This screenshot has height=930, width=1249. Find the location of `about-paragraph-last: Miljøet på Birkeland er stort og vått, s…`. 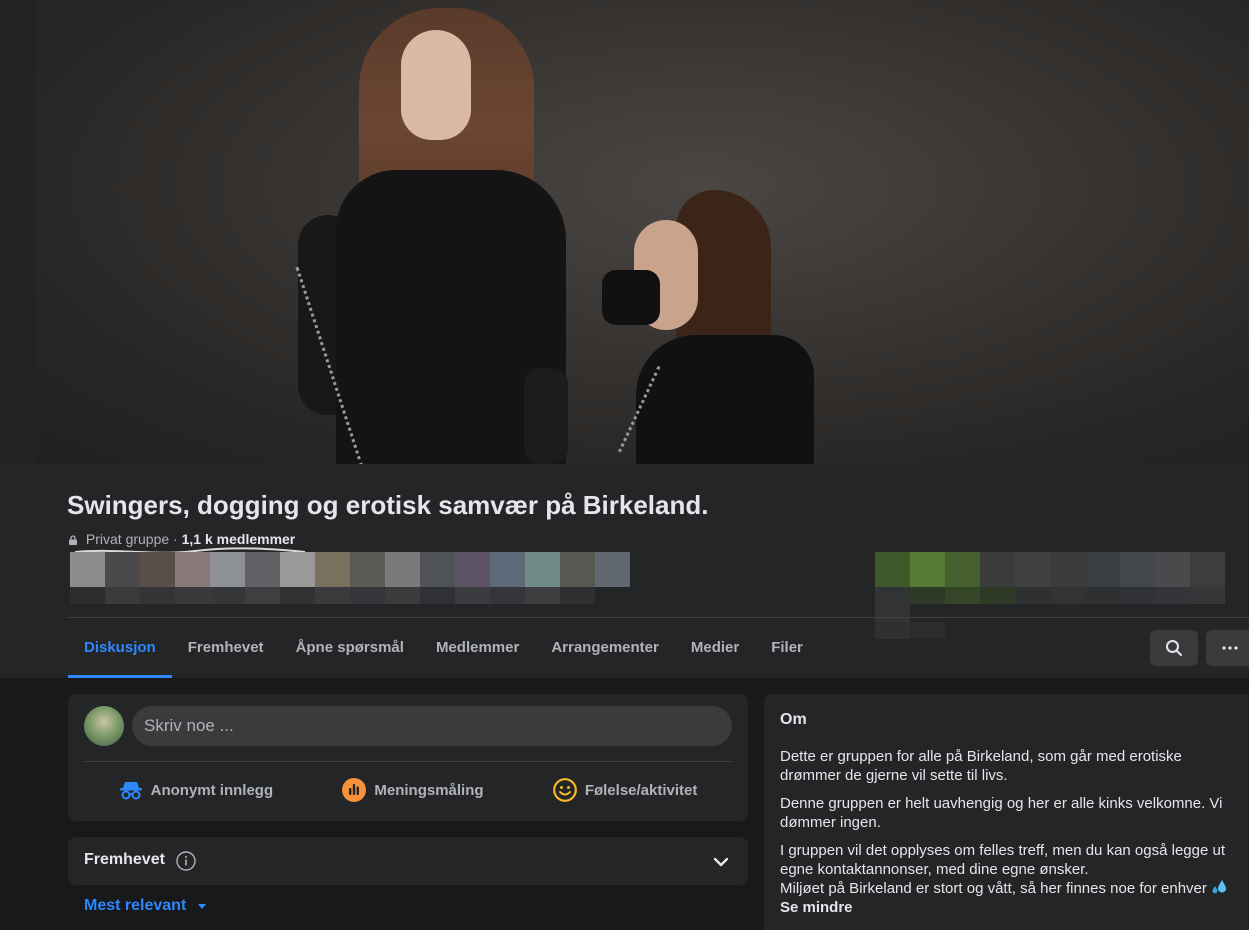

about-paragraph-last: Miljøet på Birkeland er stort og vått, s… is located at coordinates (1007, 888).